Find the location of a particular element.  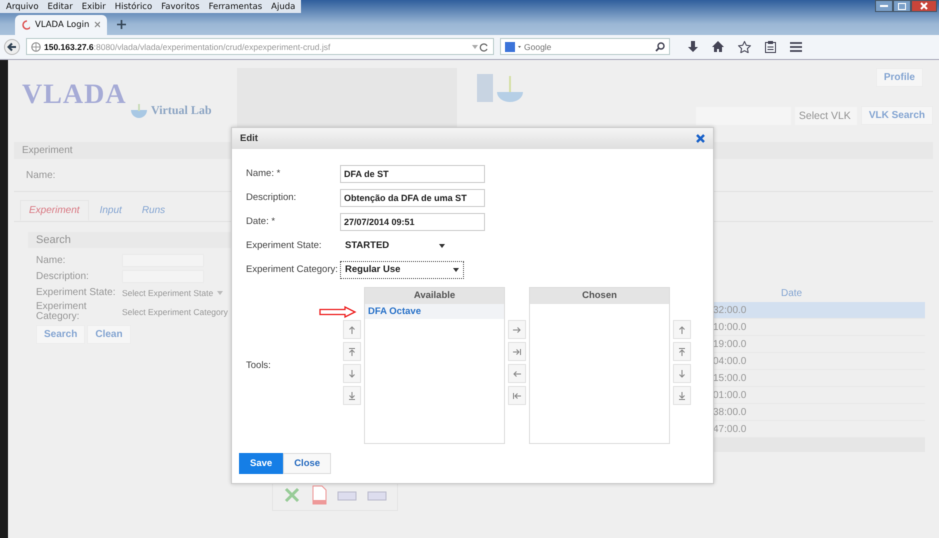

date-cell: 32:00.0 is located at coordinates (729, 310).